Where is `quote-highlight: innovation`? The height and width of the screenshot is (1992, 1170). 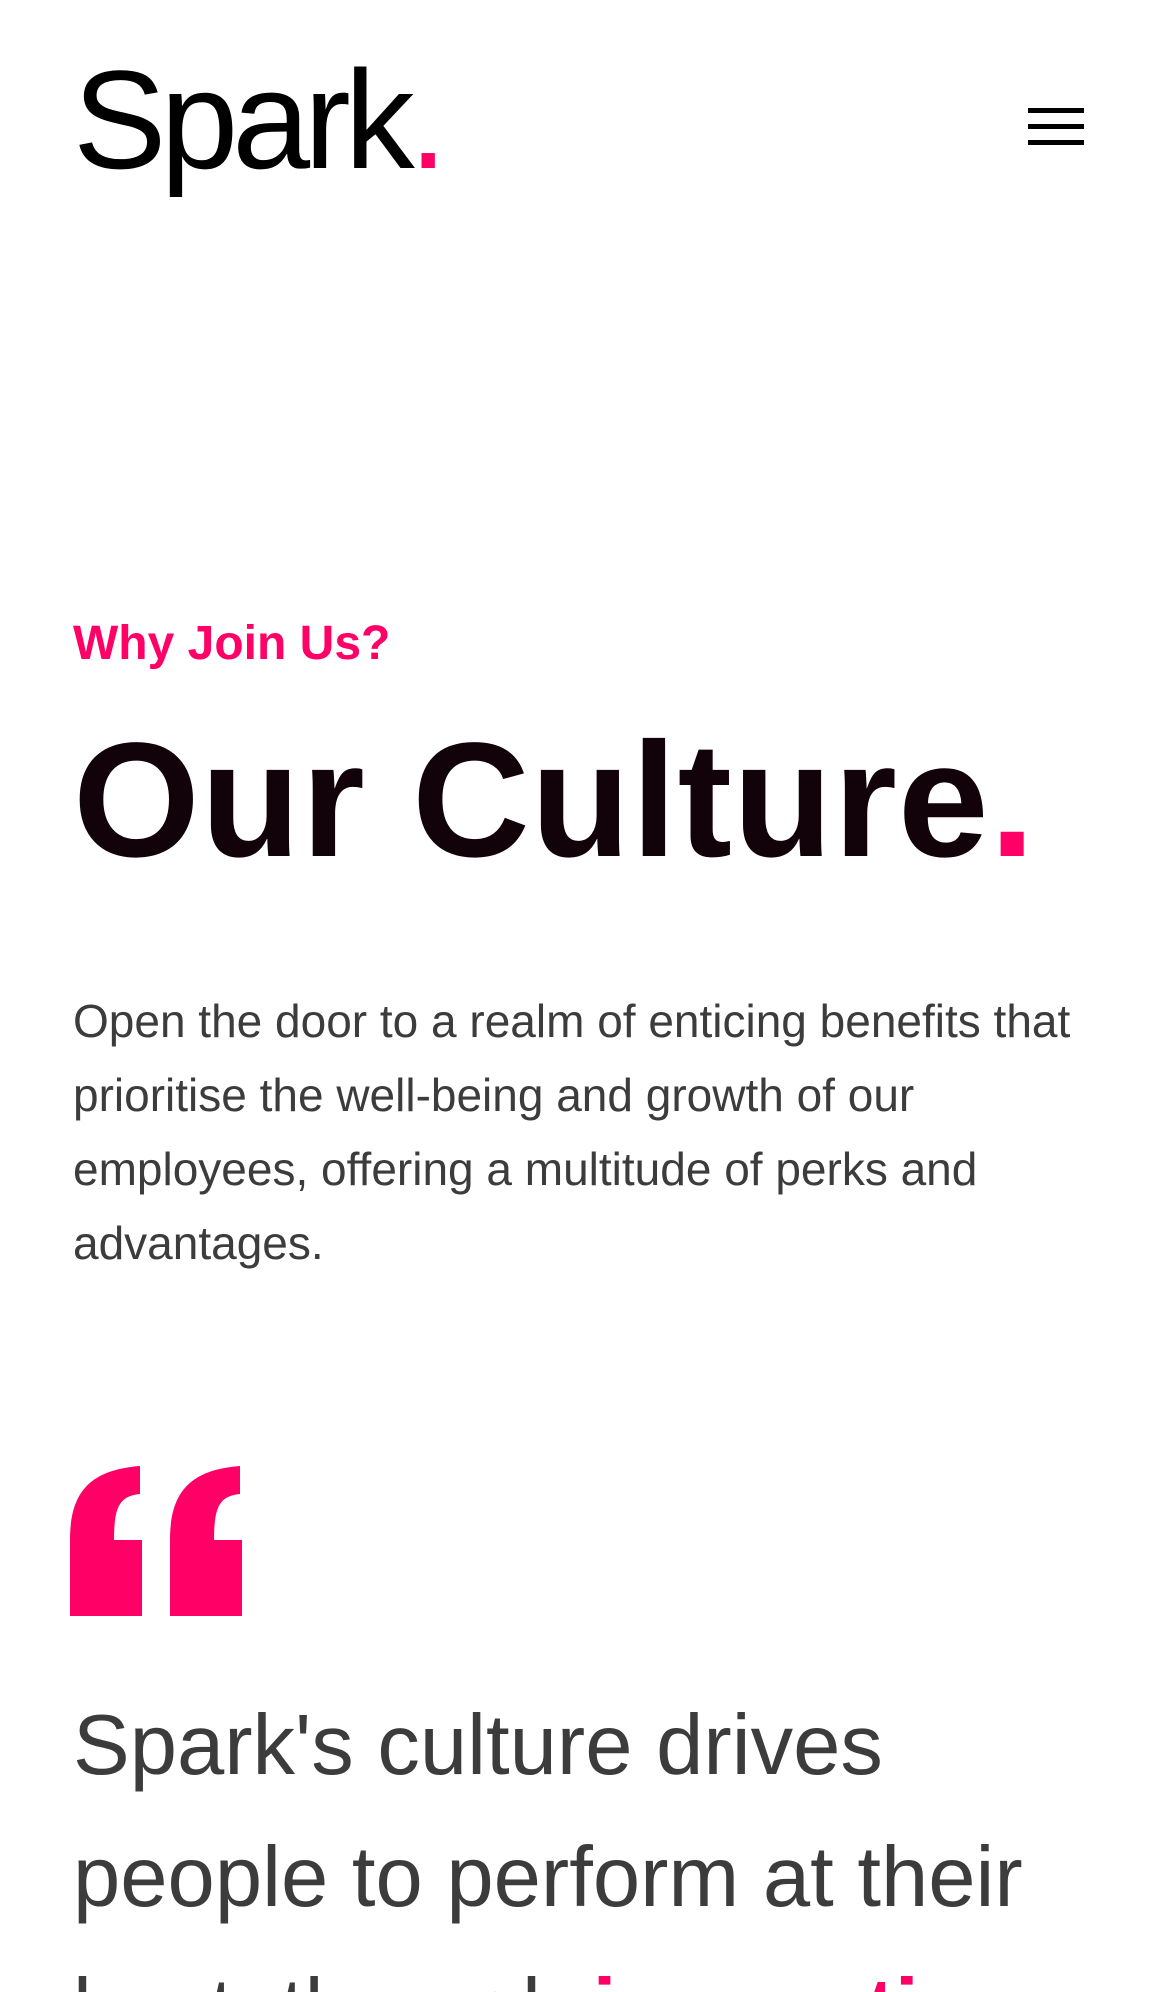 quote-highlight: innovation is located at coordinates (808, 1977).